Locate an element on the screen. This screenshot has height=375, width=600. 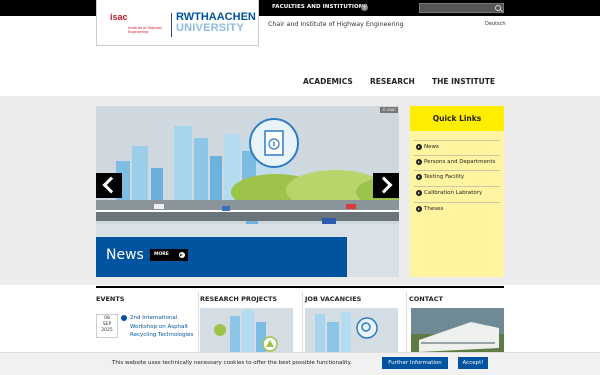
contact-building-image is located at coordinates (457, 333).